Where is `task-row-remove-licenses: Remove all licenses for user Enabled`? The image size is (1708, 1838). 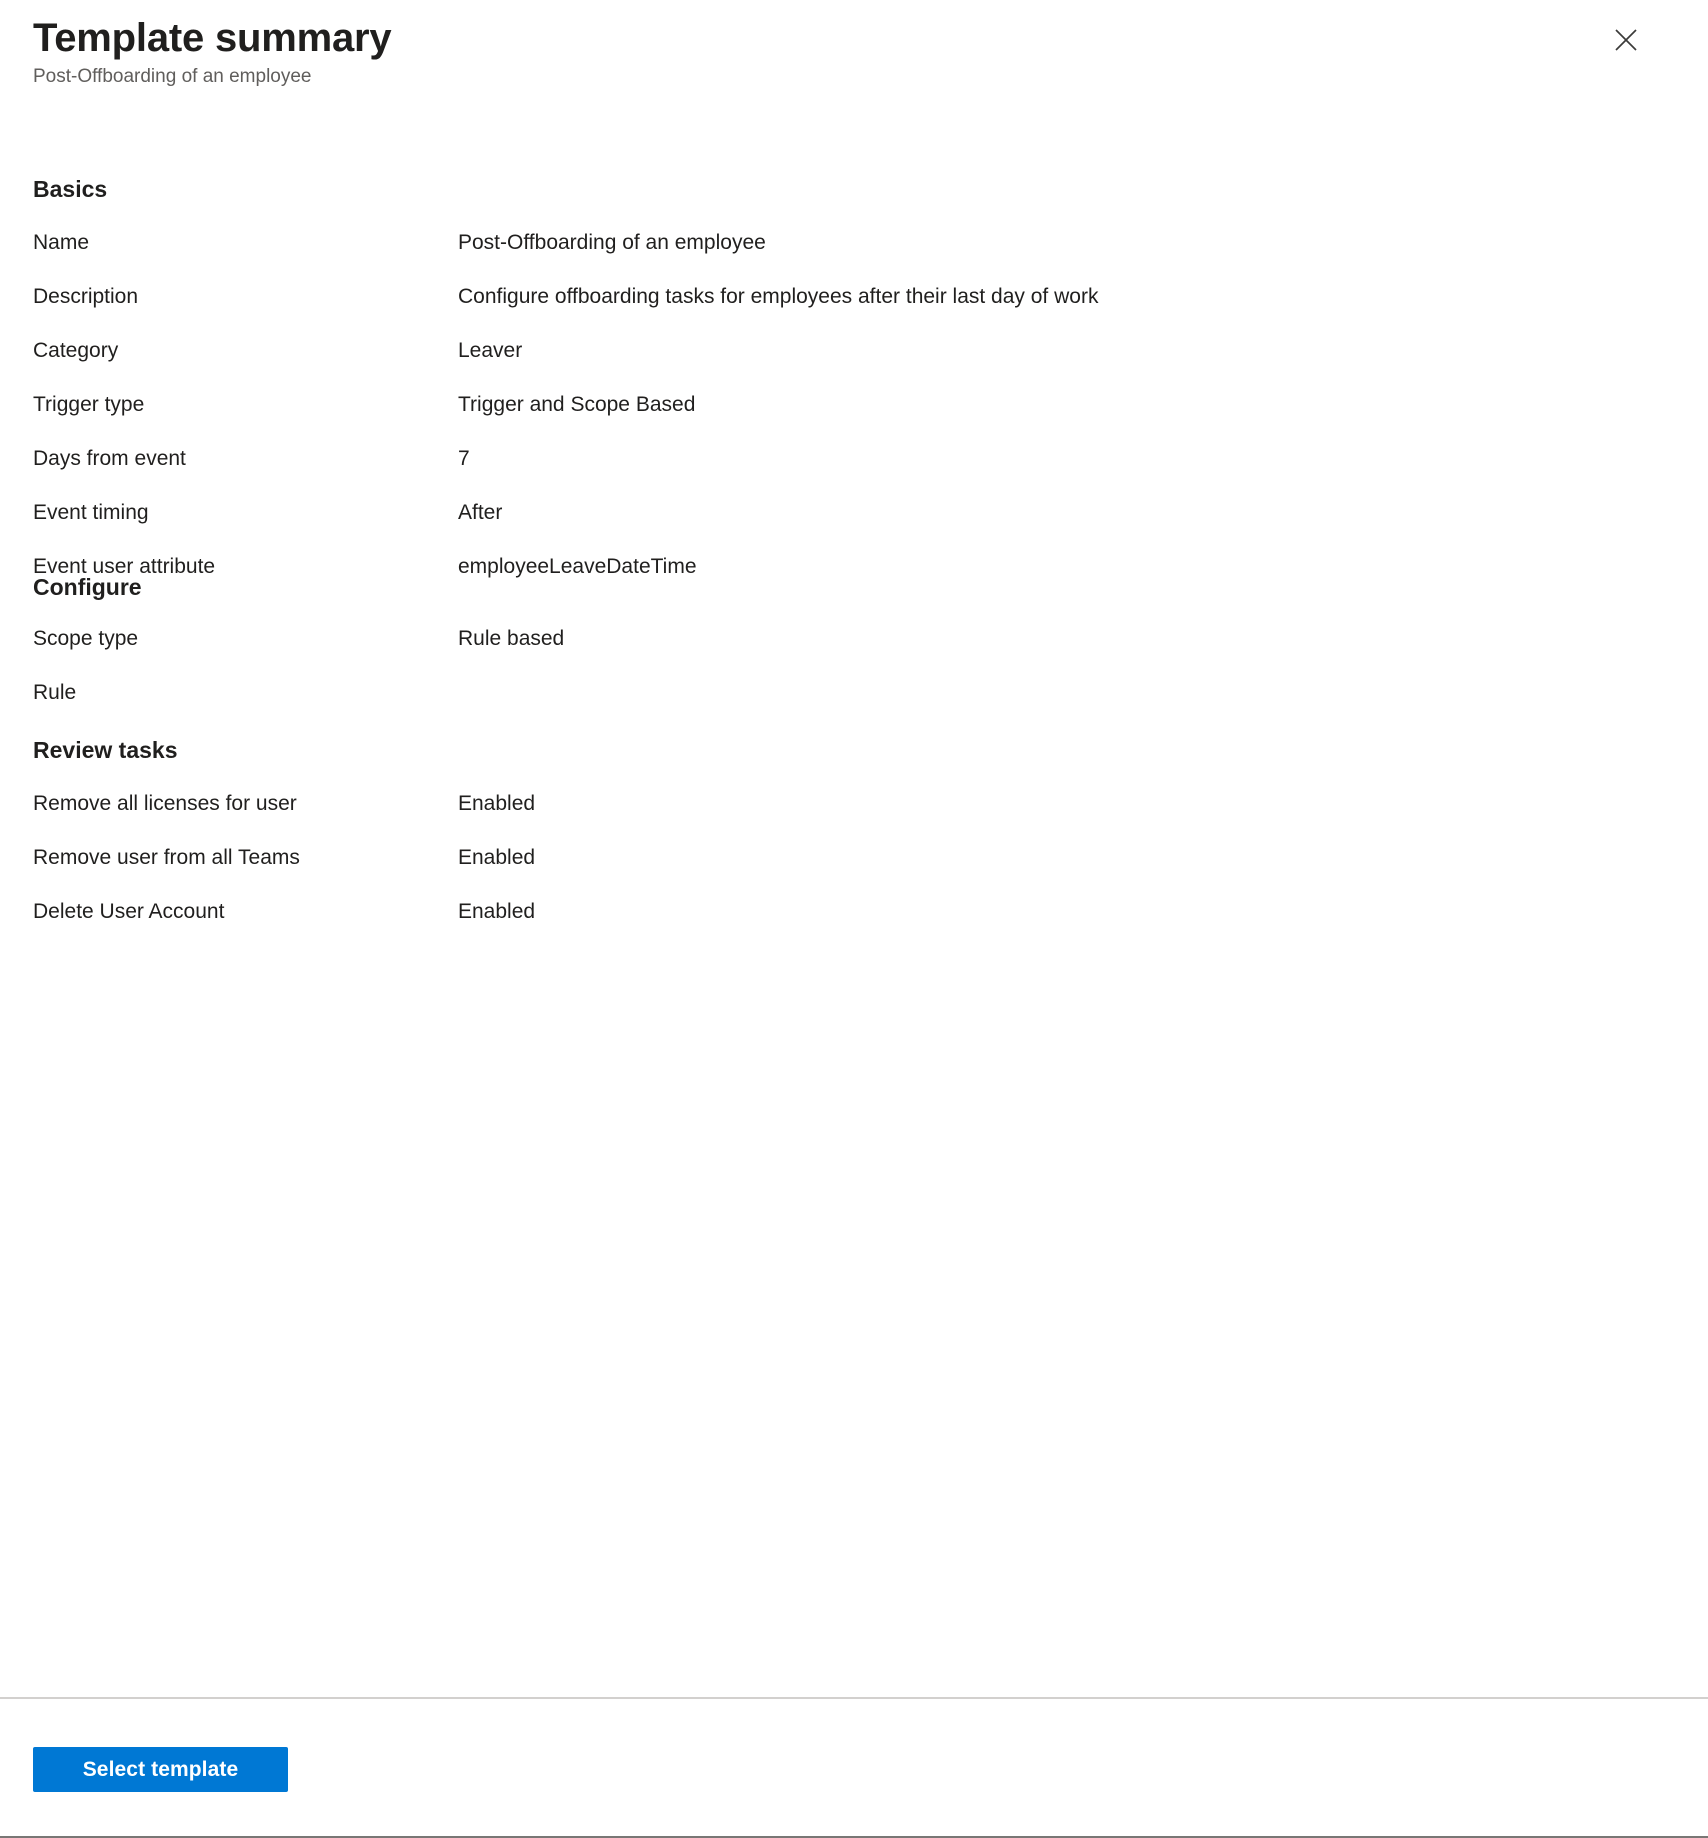 task-row-remove-licenses: Remove all licenses for user Enabled is located at coordinates (854, 816).